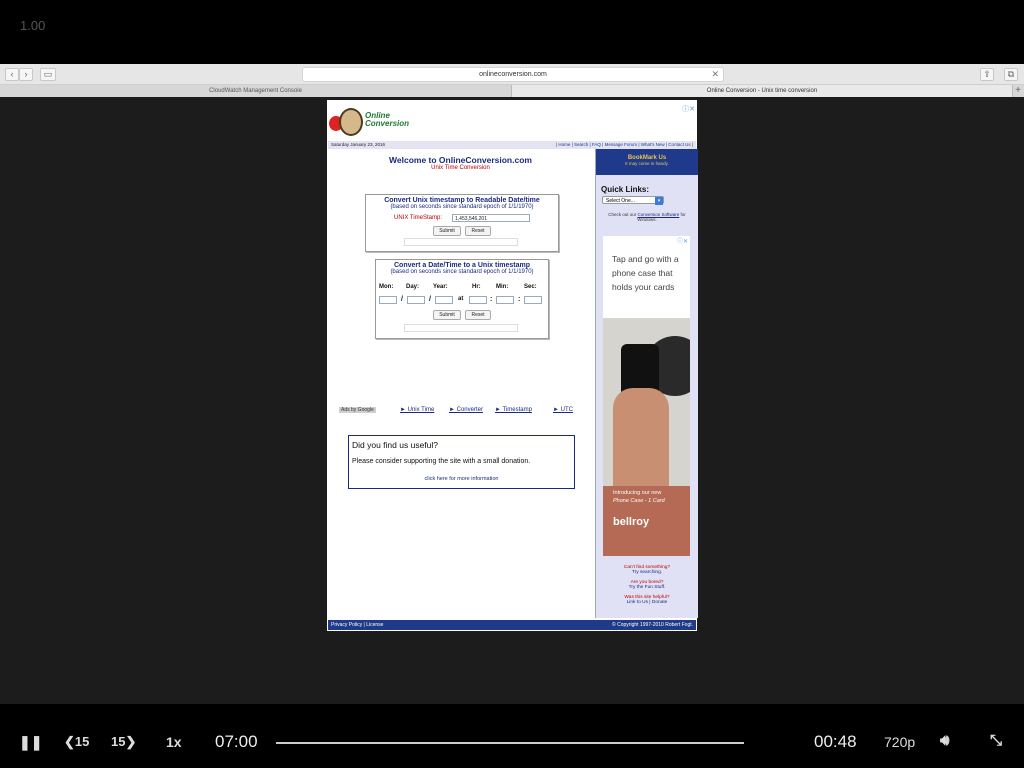 This screenshot has height=768, width=1024. Describe the element at coordinates (476, 287) in the screenshot. I see `hr-label: Hr:` at that location.